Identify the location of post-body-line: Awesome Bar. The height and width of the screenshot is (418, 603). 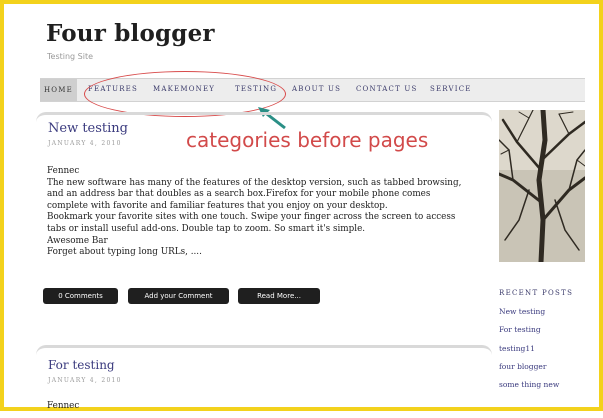
(77, 240).